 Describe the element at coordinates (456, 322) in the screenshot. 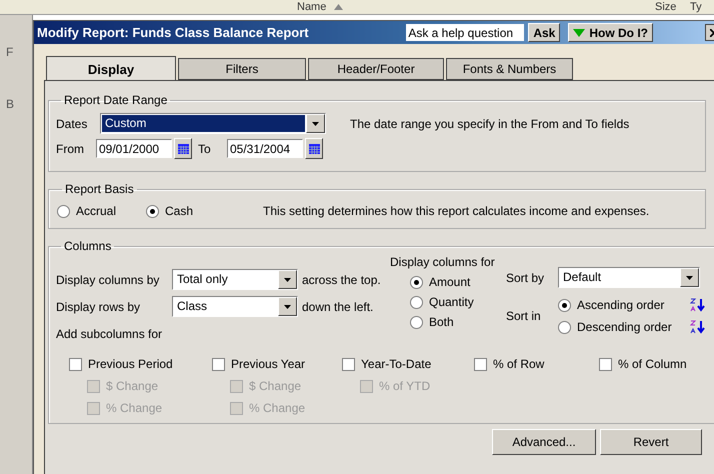

I see `radio-option: Both` at that location.